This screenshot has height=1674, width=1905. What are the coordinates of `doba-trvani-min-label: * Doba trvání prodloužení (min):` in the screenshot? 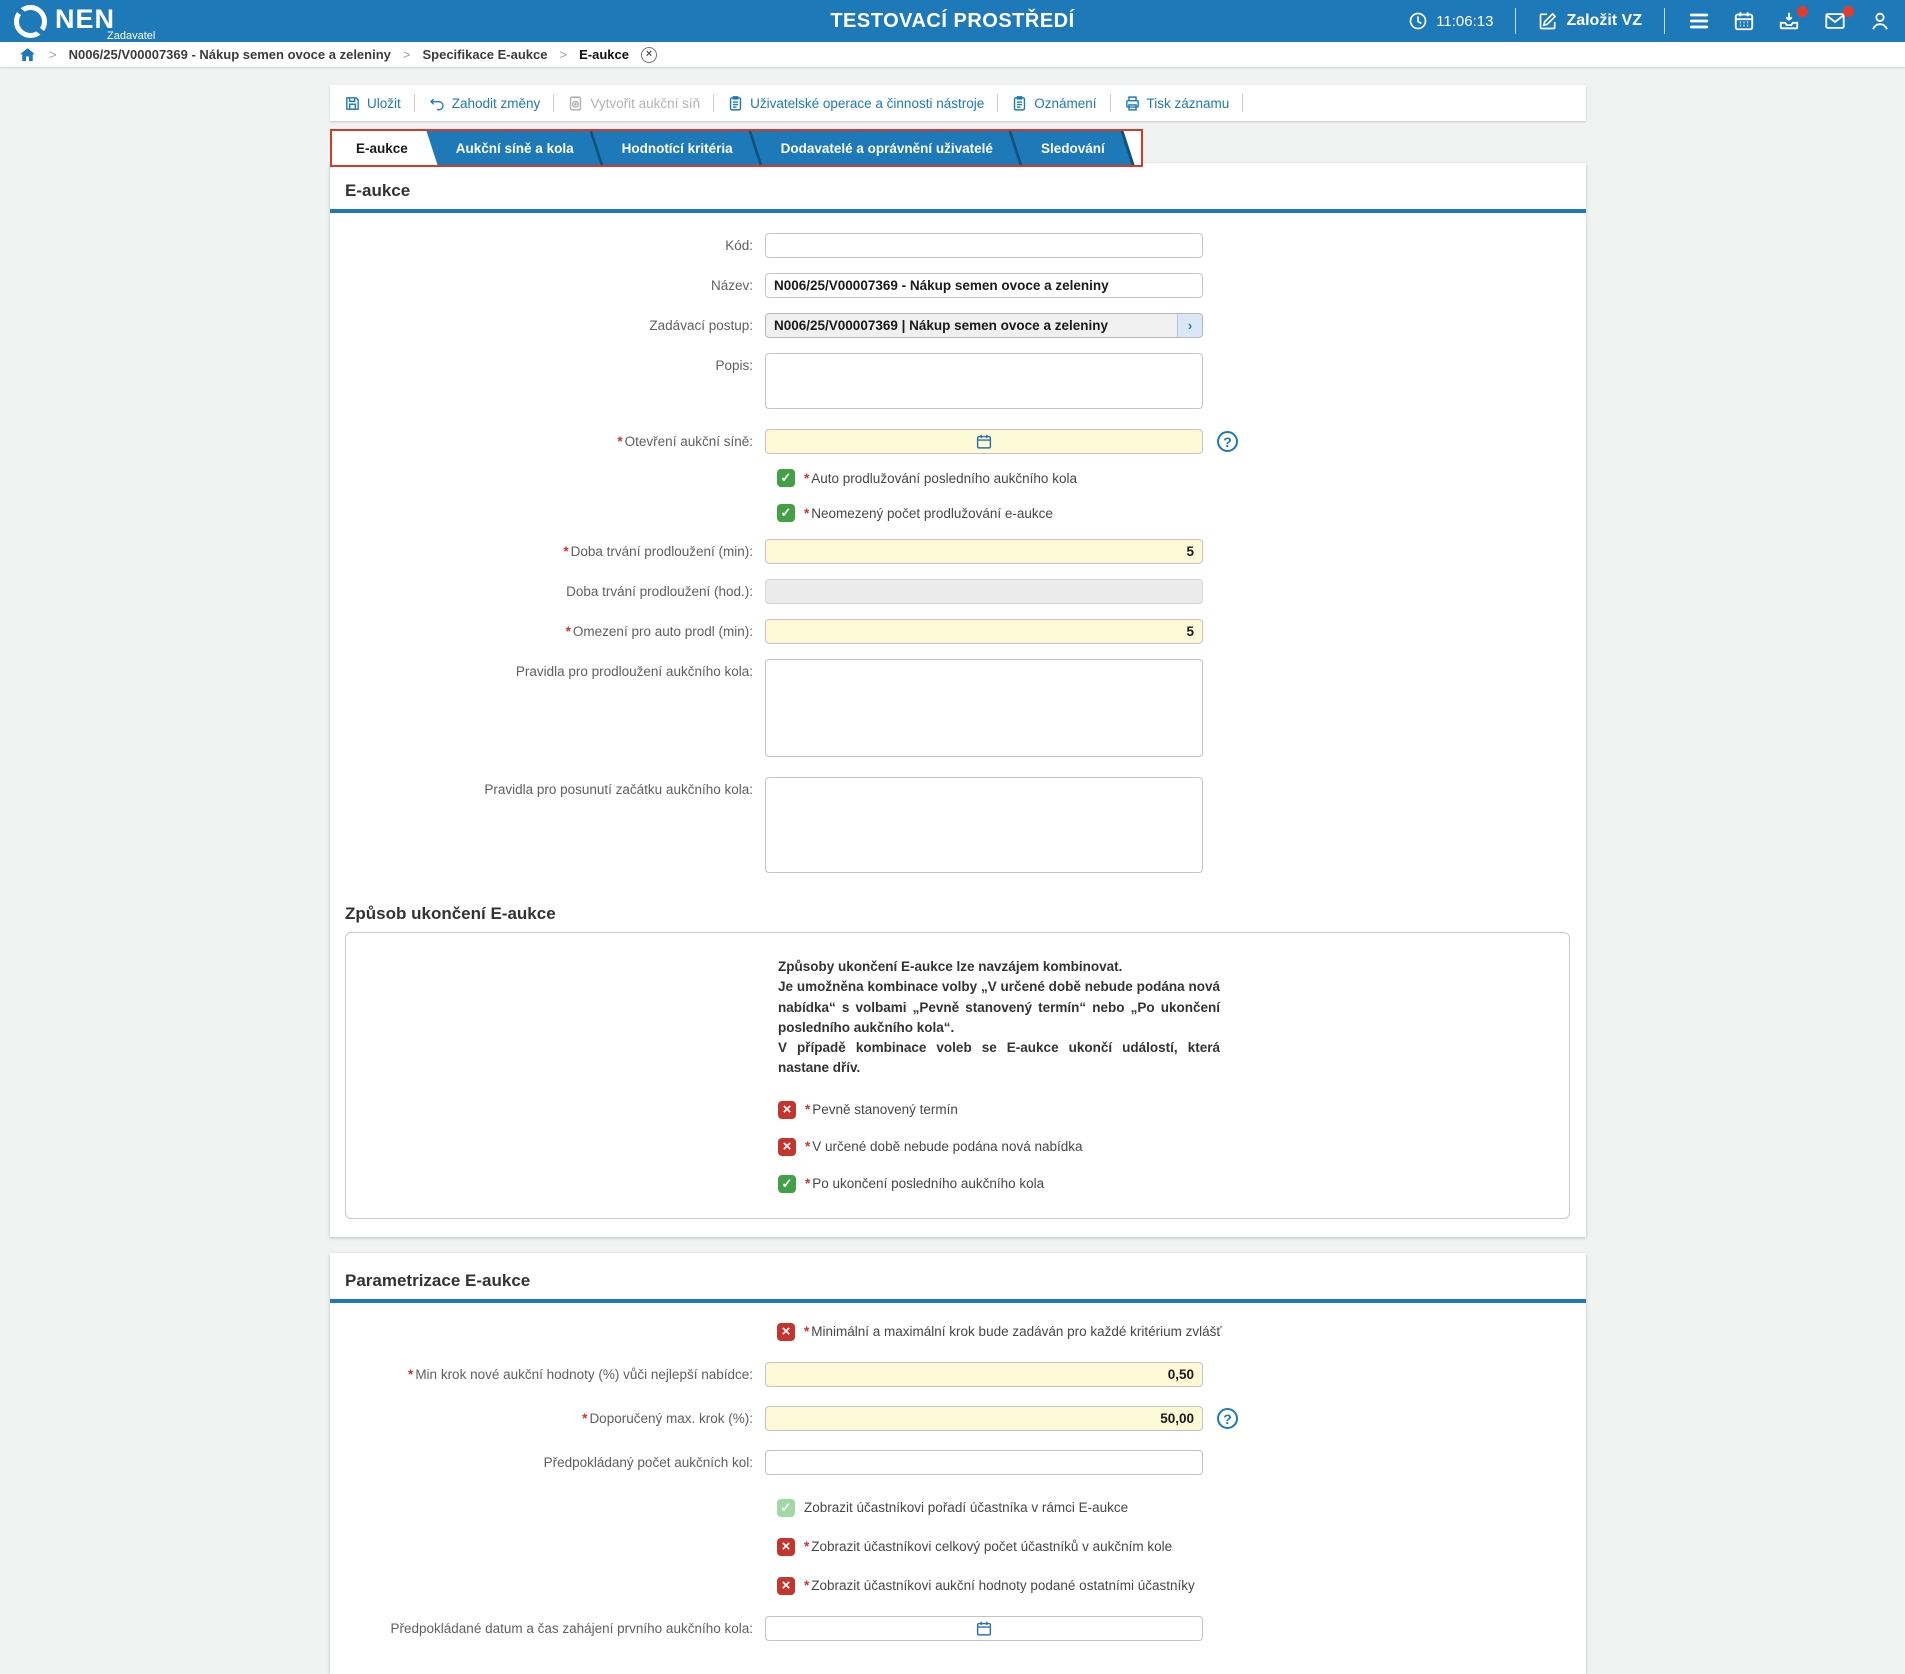 It's located at (658, 551).